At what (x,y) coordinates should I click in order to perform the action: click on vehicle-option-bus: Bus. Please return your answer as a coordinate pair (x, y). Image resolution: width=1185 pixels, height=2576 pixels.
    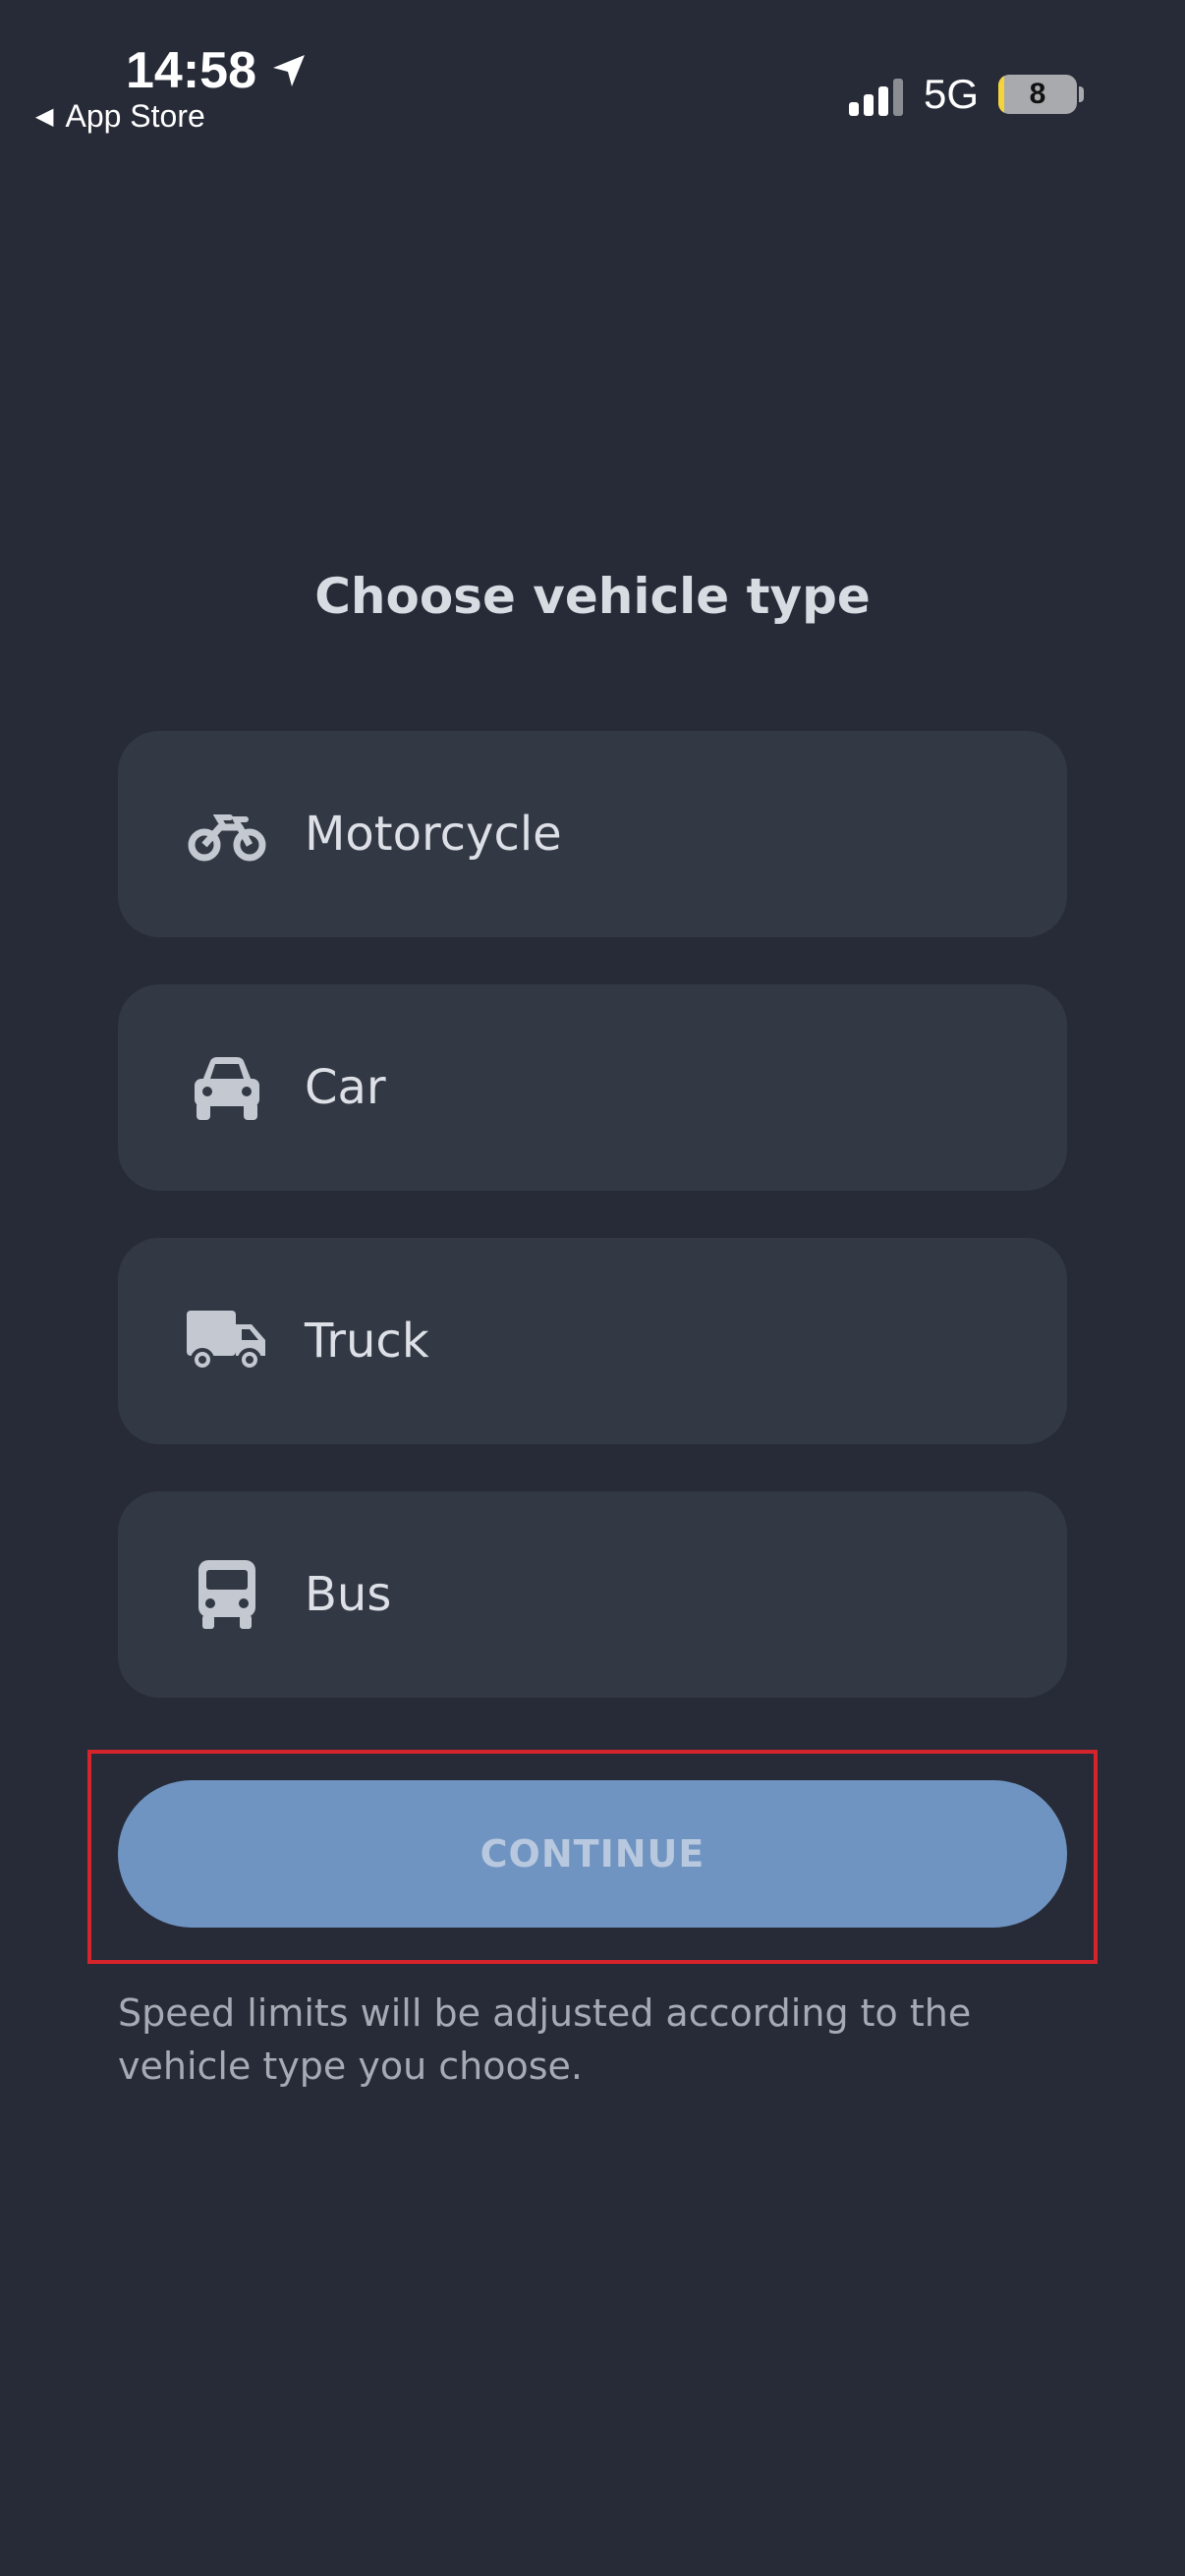
    Looking at the image, I should click on (592, 1594).